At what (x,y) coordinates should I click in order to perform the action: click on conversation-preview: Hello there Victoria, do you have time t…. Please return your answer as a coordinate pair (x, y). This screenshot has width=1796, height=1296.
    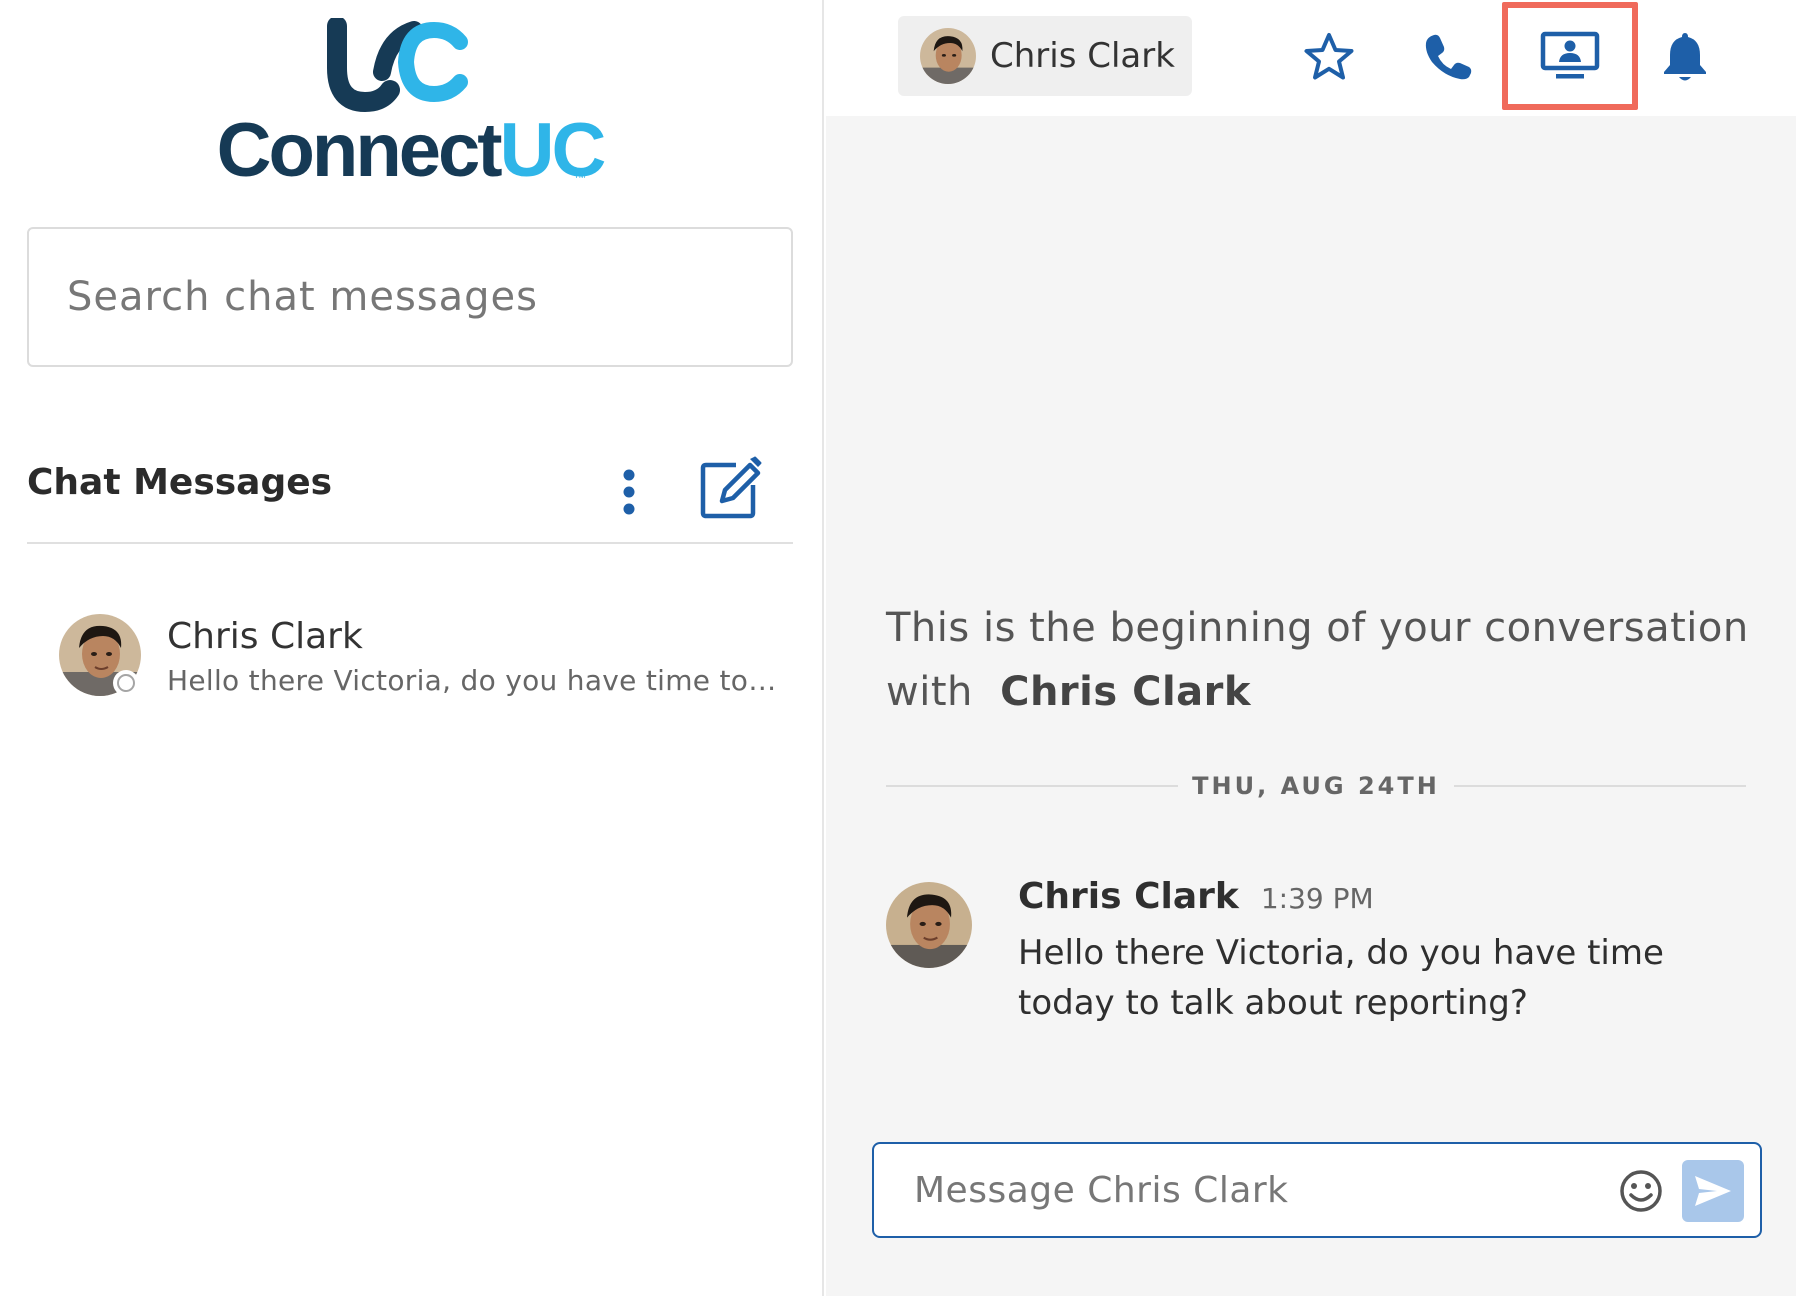
    Looking at the image, I should click on (479, 680).